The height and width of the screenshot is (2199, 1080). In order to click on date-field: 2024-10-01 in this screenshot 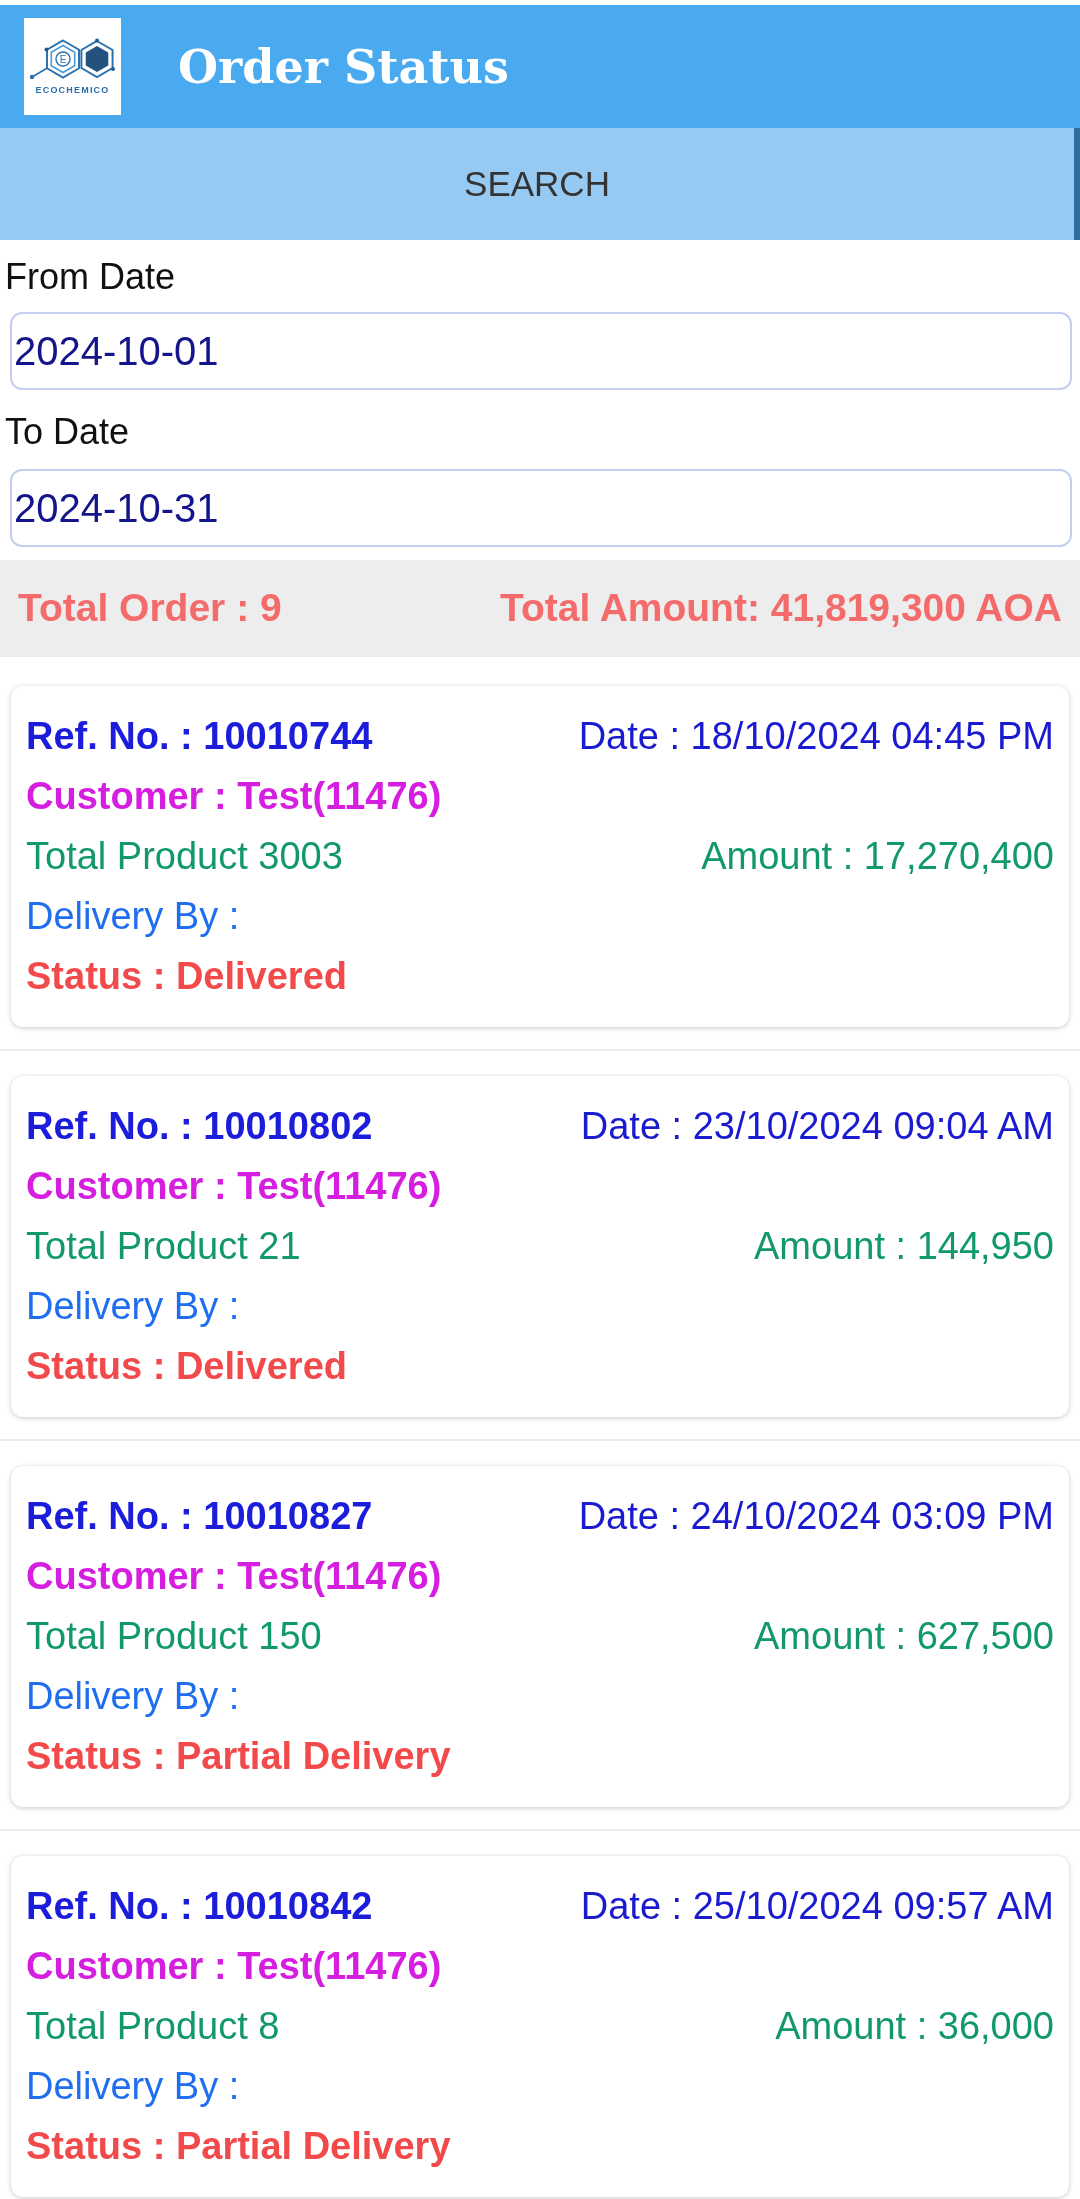, I will do `click(541, 351)`.